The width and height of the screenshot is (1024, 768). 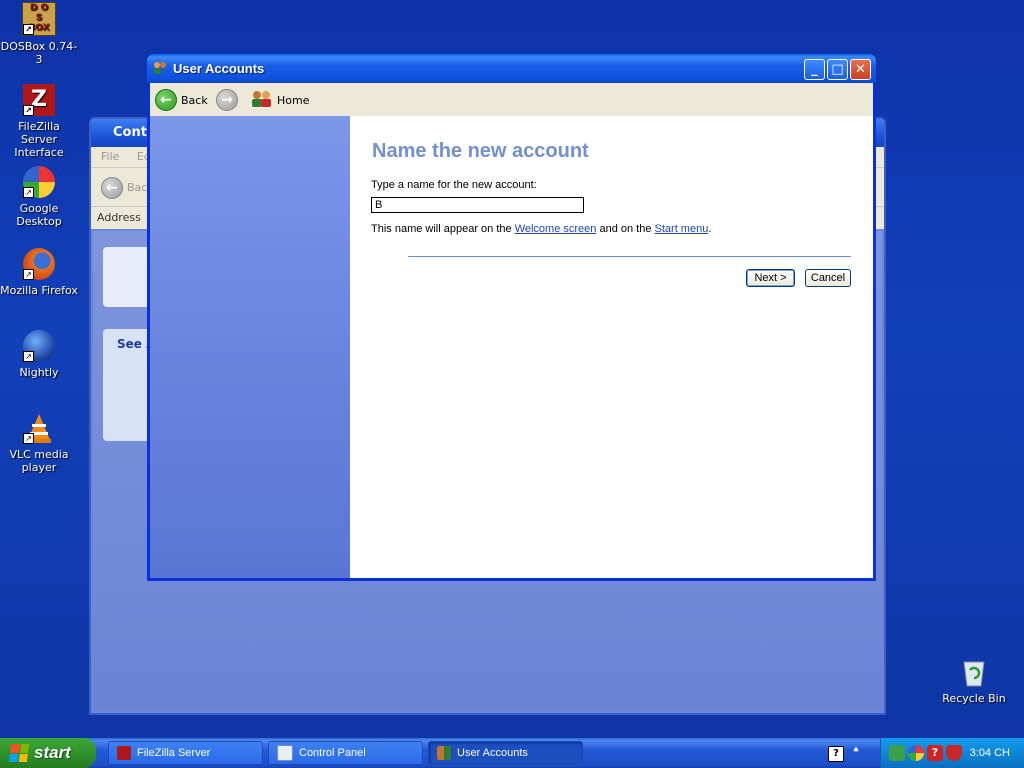 I want to click on desktop-icon-nightly: ↗ Nightly, so click(x=39, y=354).